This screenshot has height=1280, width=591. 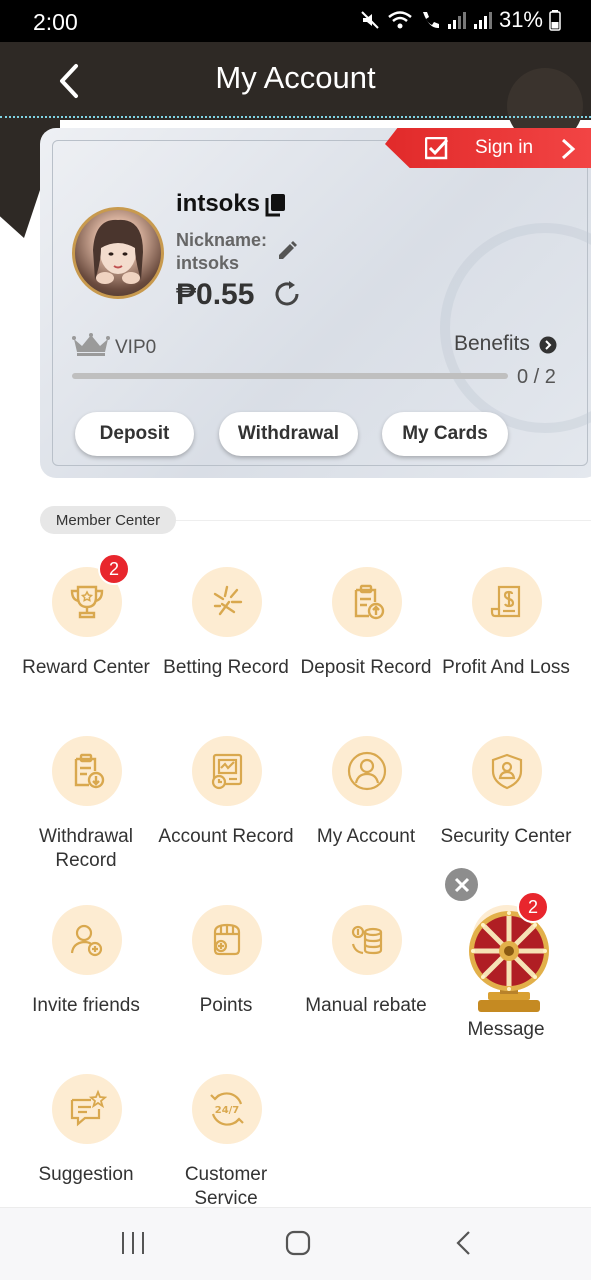 I want to click on betting-record-icon, so click(x=228, y=600).